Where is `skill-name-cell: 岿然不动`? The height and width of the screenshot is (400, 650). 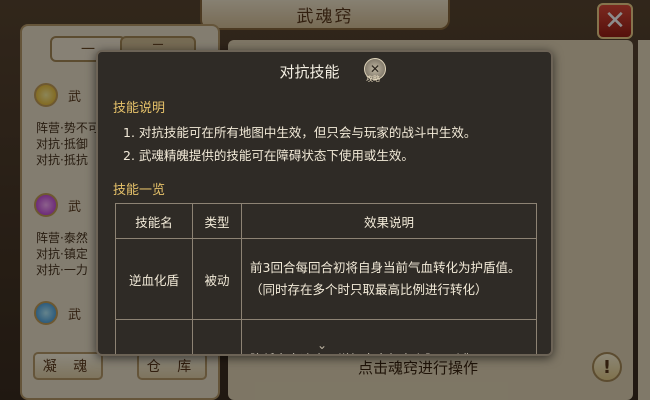
skill-name-cell: 岿然不动 is located at coordinates (154, 336).